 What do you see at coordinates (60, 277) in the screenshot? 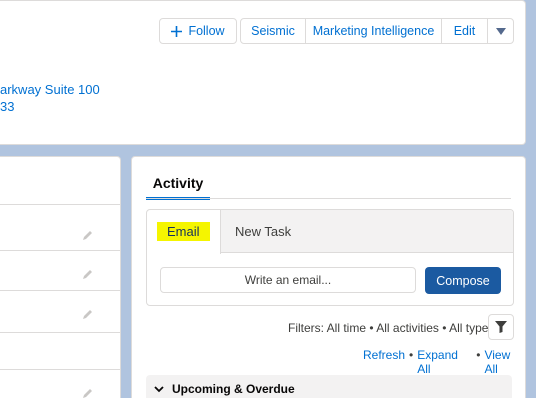
I see `details-card` at bounding box center [60, 277].